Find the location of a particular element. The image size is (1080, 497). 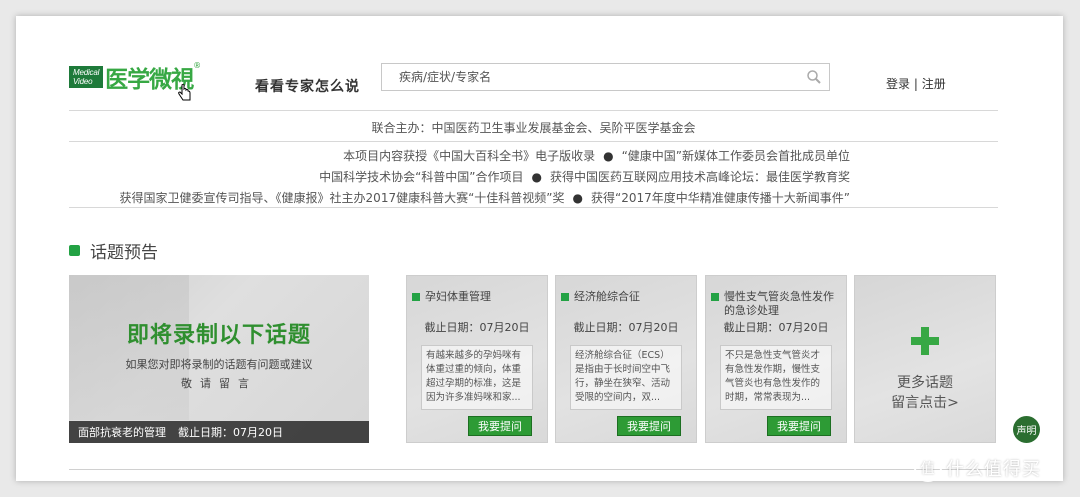

topic-title: 孕妇体重管理 is located at coordinates (458, 296).